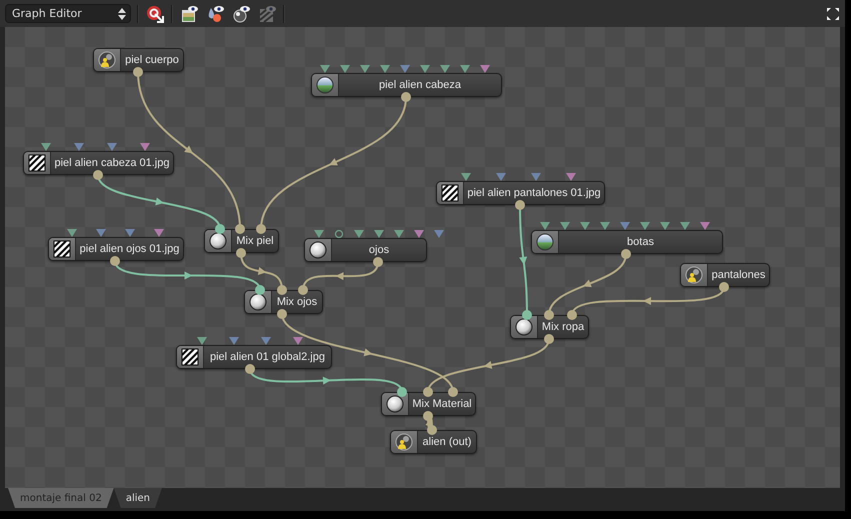 This screenshot has height=519, width=851. I want to click on graph-node: piel alien cabeza 01.jpg, so click(98, 163).